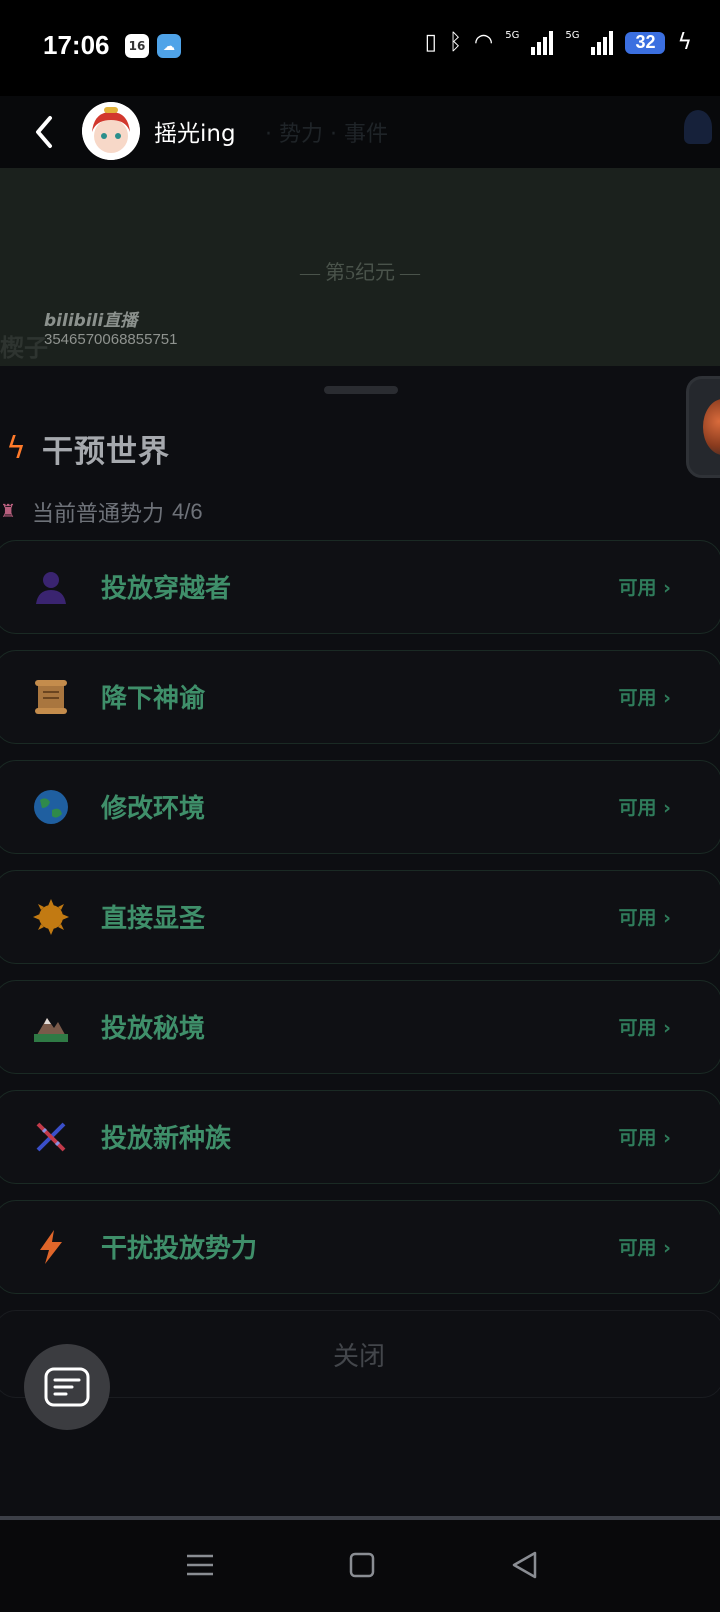  Describe the element at coordinates (166, 1139) in the screenshot. I see `action-label: 投放新种族` at that location.